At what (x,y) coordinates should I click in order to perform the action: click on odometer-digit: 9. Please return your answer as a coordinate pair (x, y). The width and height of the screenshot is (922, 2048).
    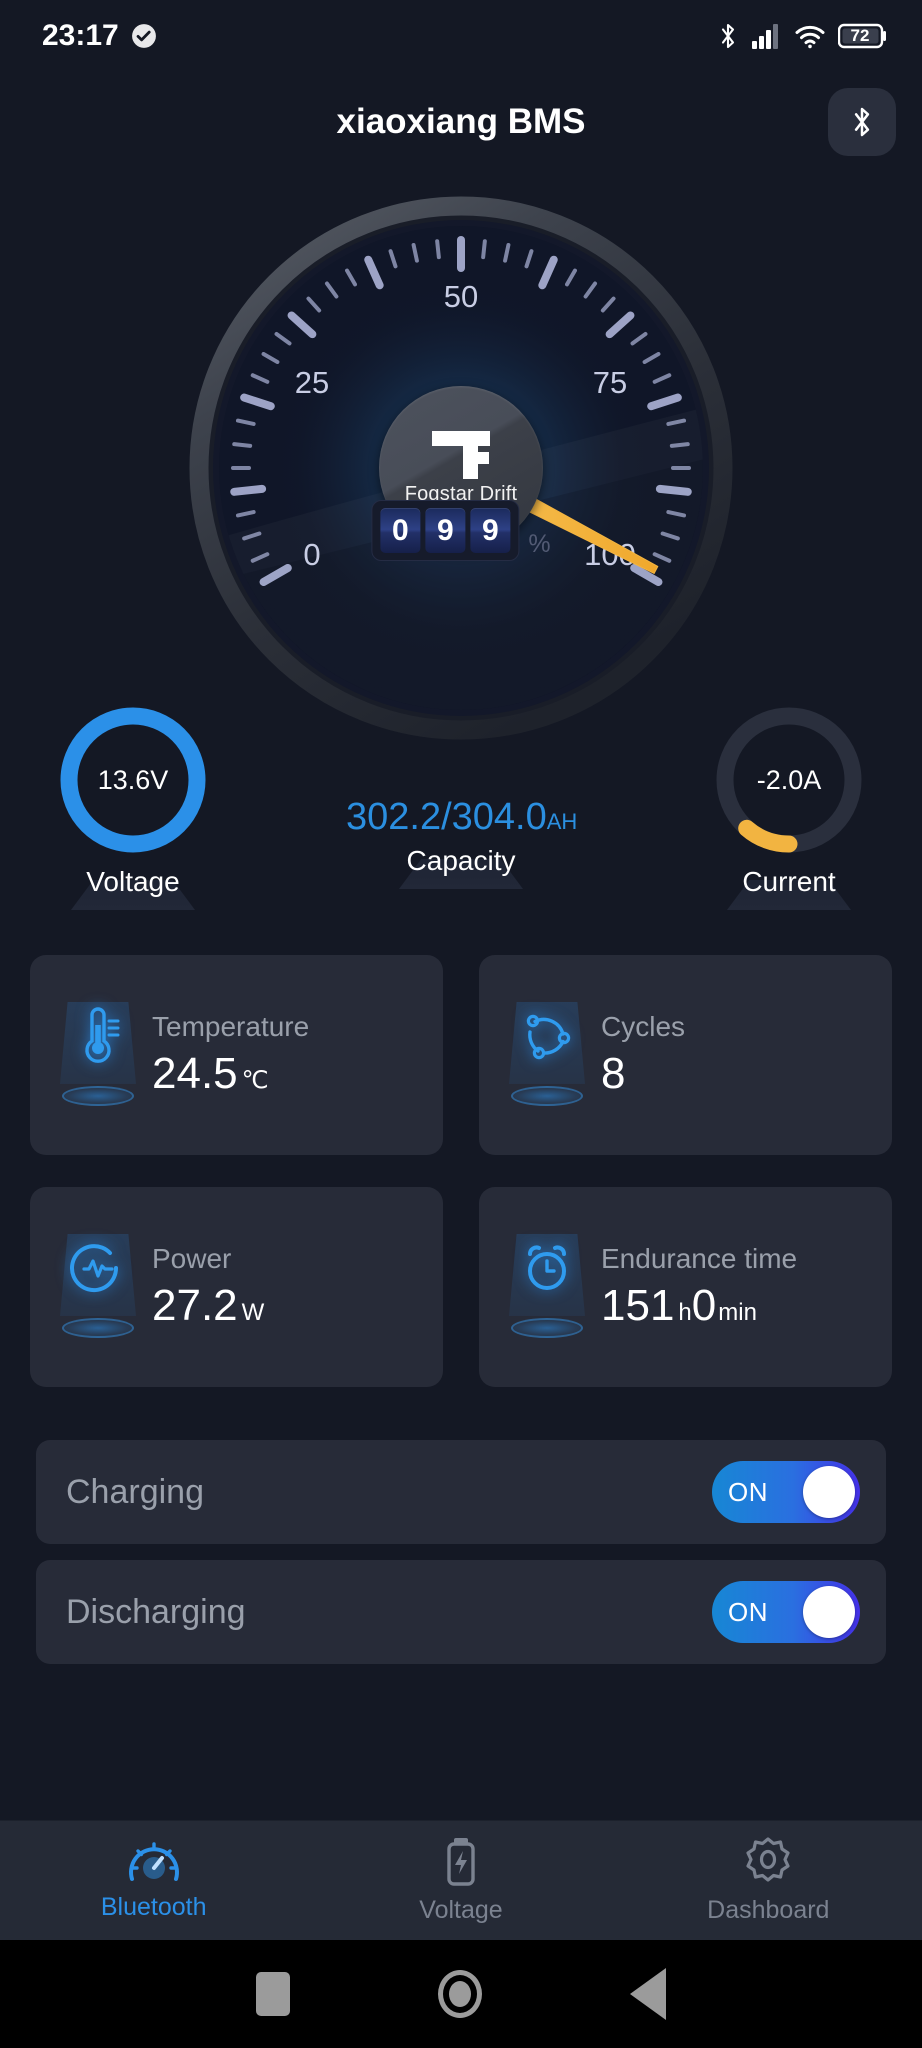
    Looking at the image, I should click on (490, 530).